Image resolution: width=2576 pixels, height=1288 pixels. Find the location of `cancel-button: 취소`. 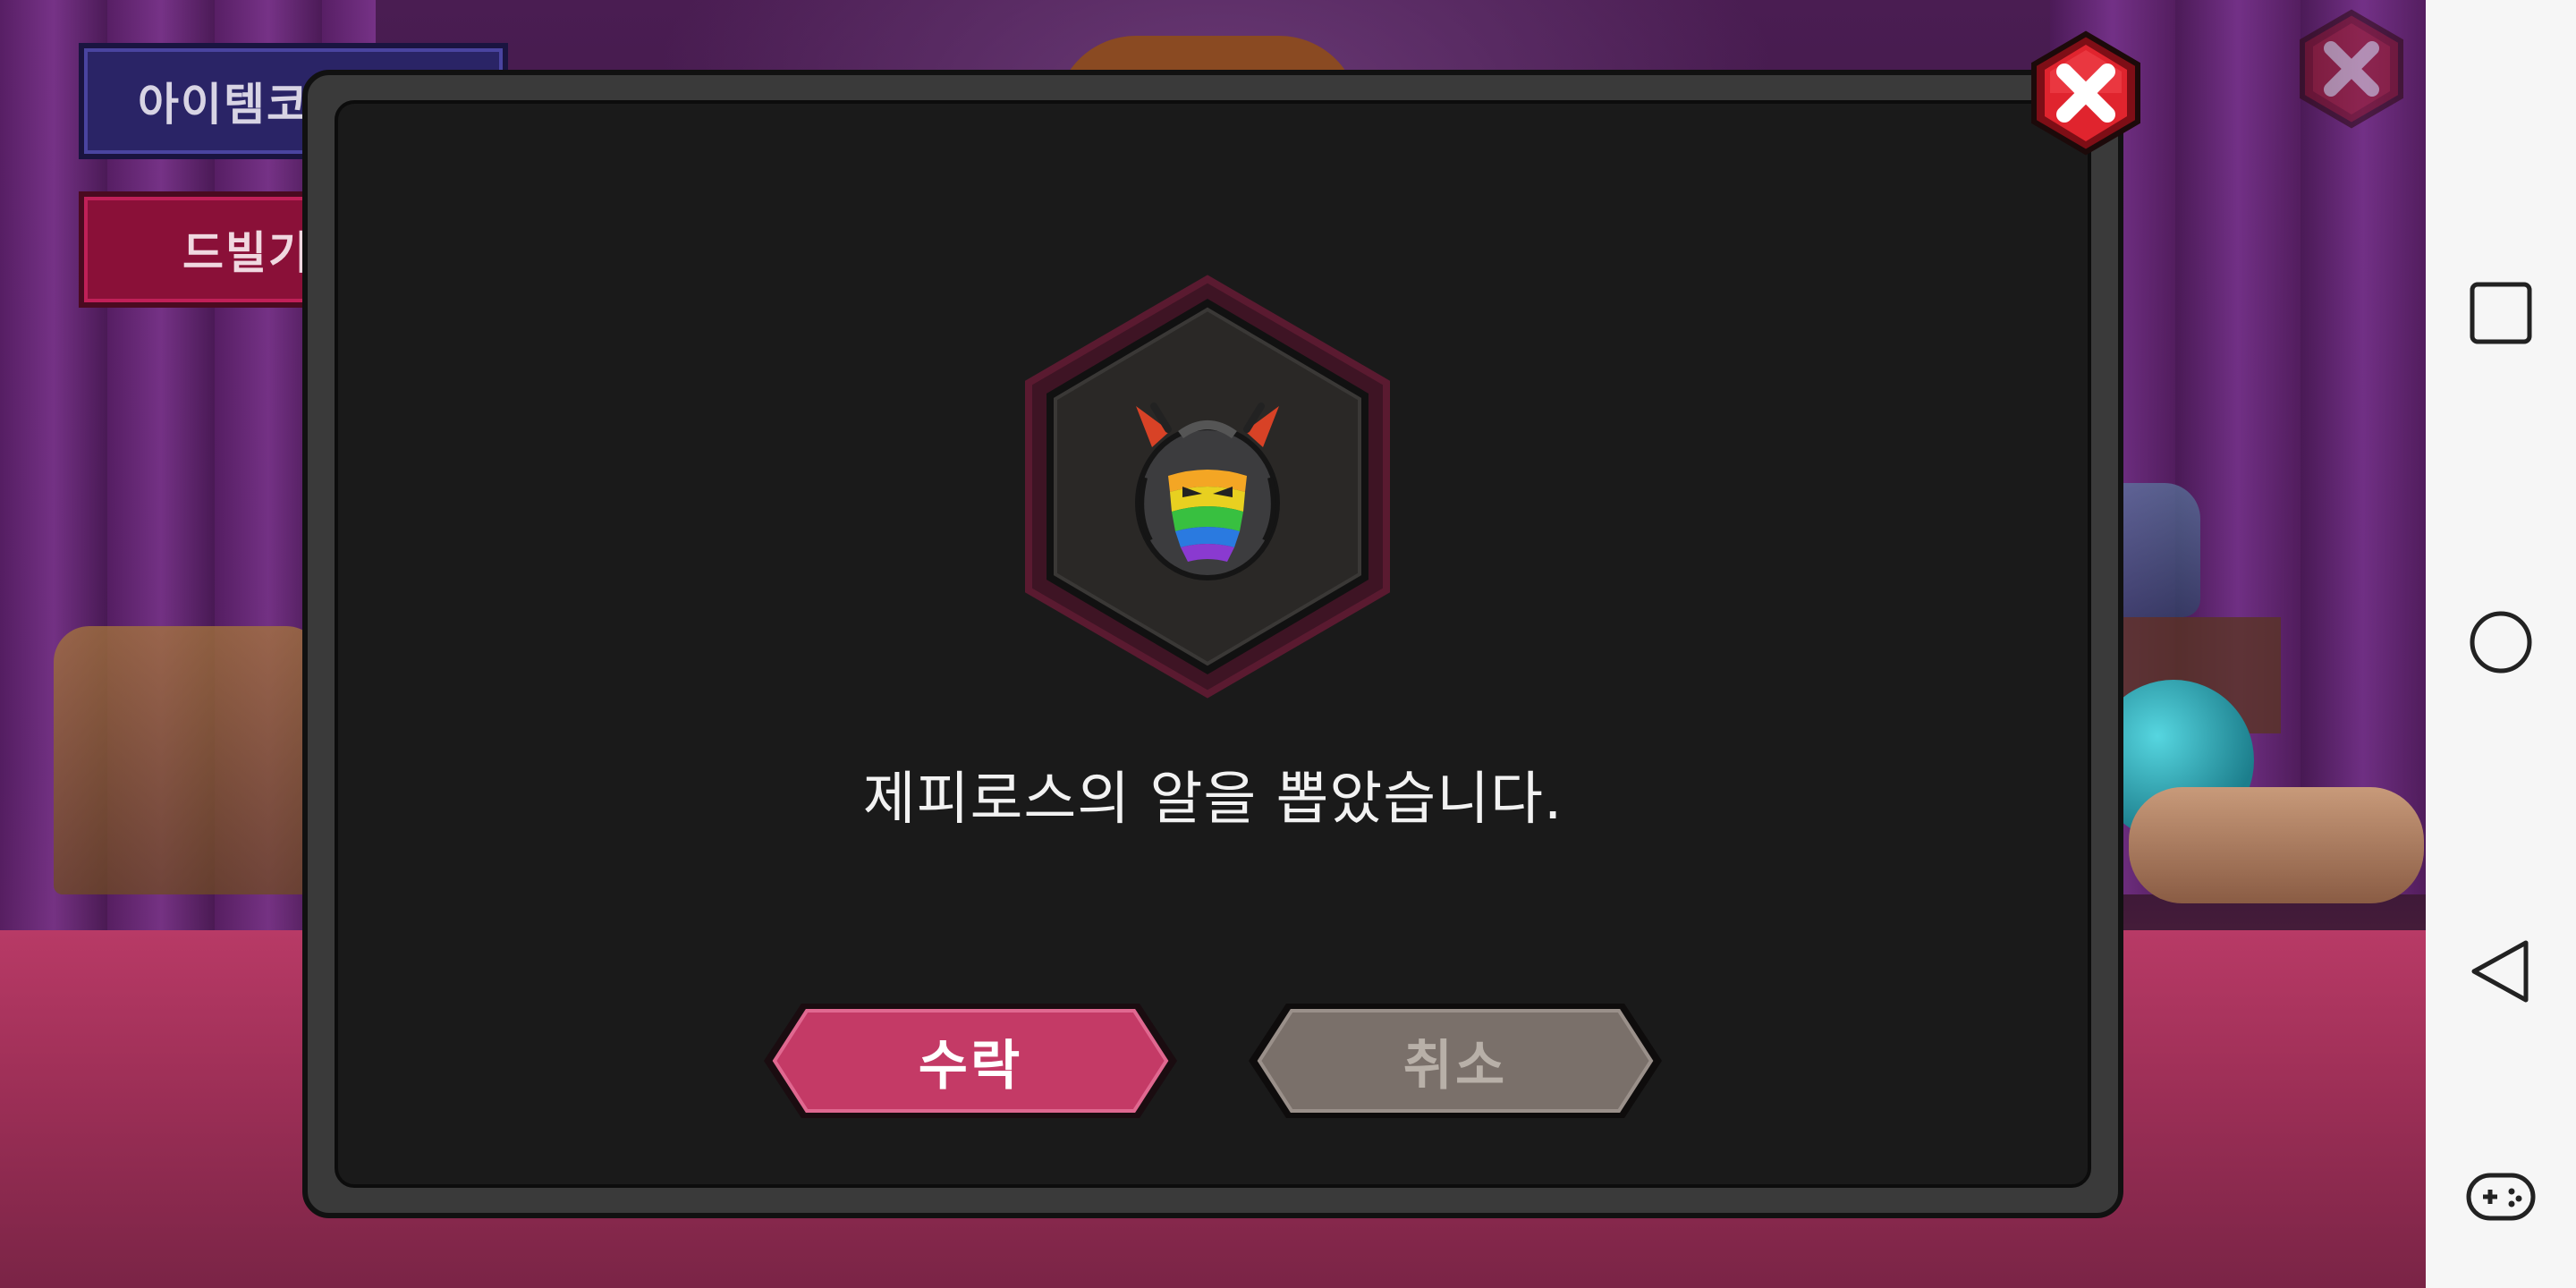

cancel-button: 취소 is located at coordinates (1455, 1061).